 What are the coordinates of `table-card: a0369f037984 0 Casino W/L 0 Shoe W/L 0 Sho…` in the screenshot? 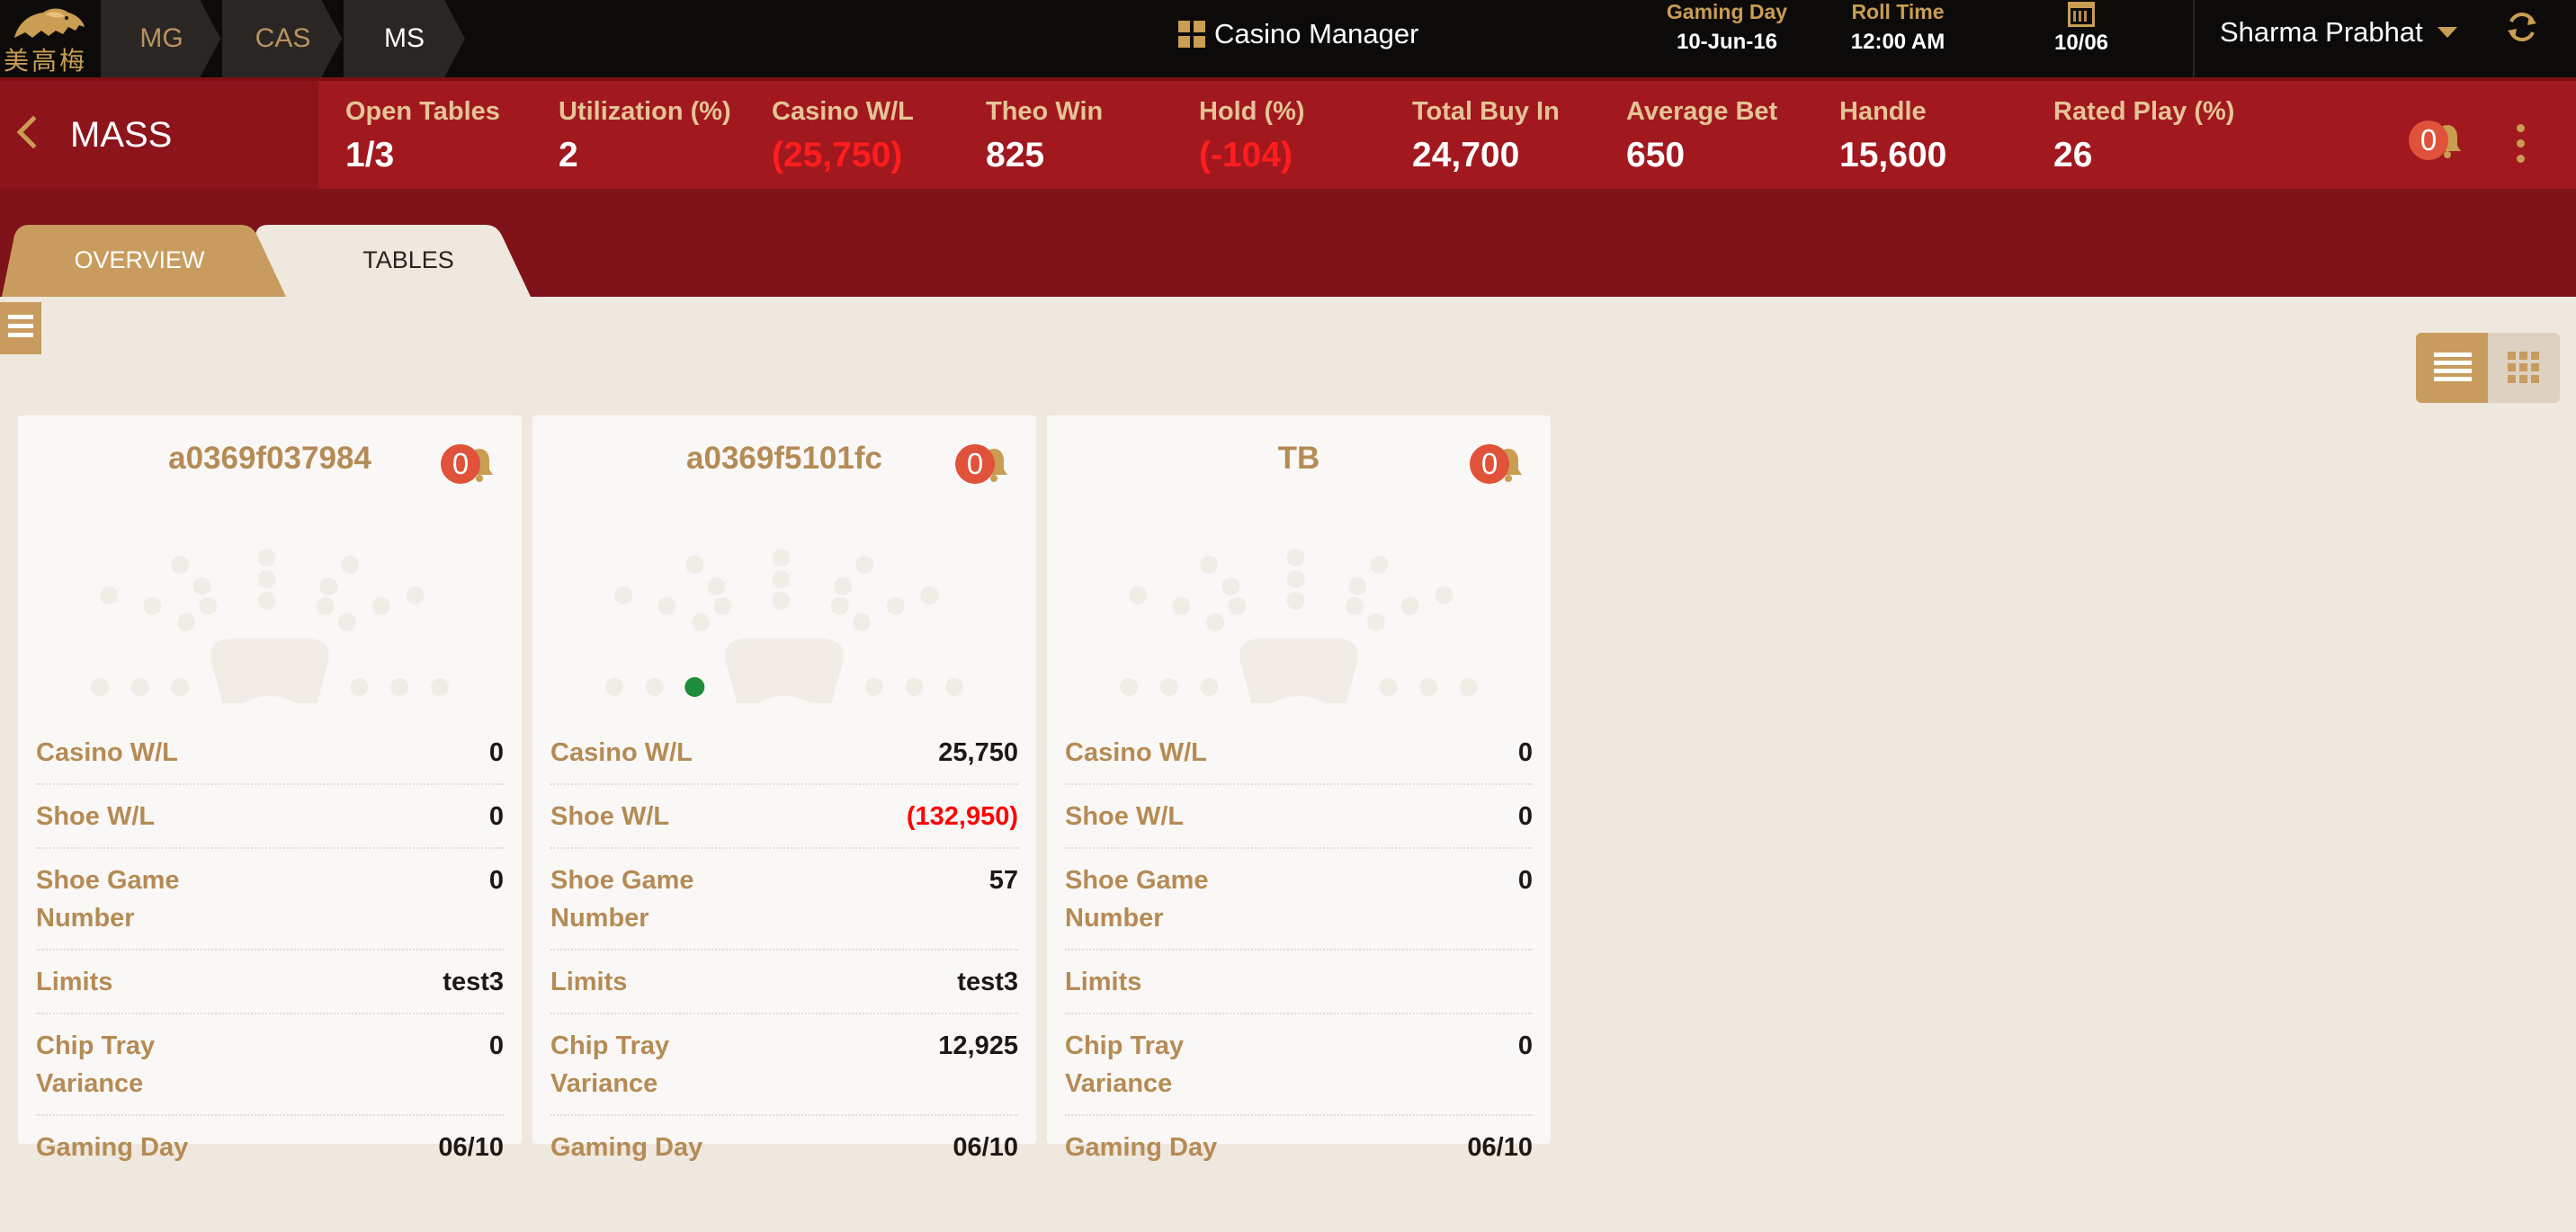 It's located at (270, 789).